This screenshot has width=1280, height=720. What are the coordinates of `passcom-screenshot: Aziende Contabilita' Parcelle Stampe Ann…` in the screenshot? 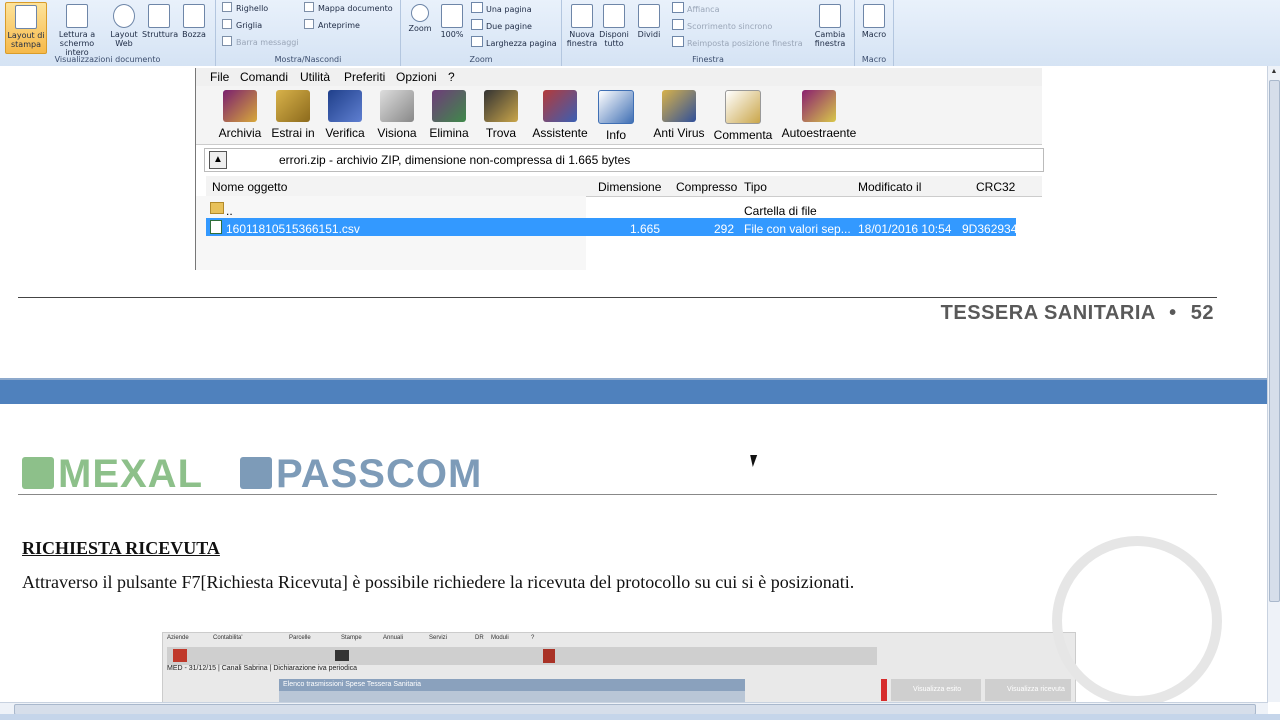 It's located at (619, 667).